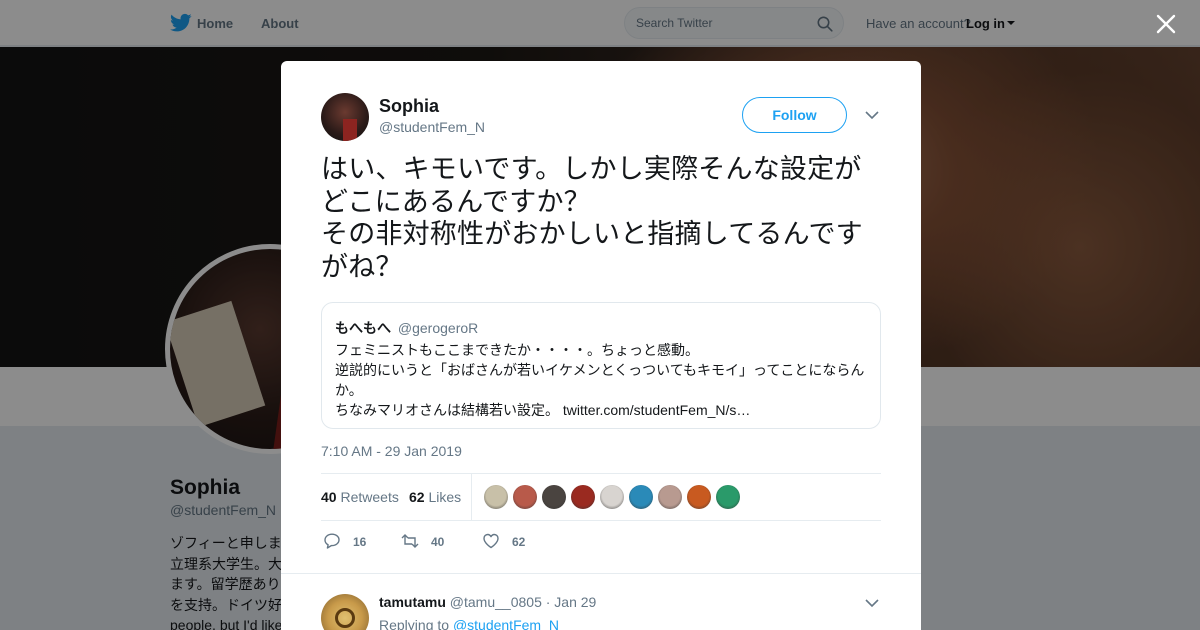  Describe the element at coordinates (417, 497) in the screenshot. I see `like-count: 62` at that location.